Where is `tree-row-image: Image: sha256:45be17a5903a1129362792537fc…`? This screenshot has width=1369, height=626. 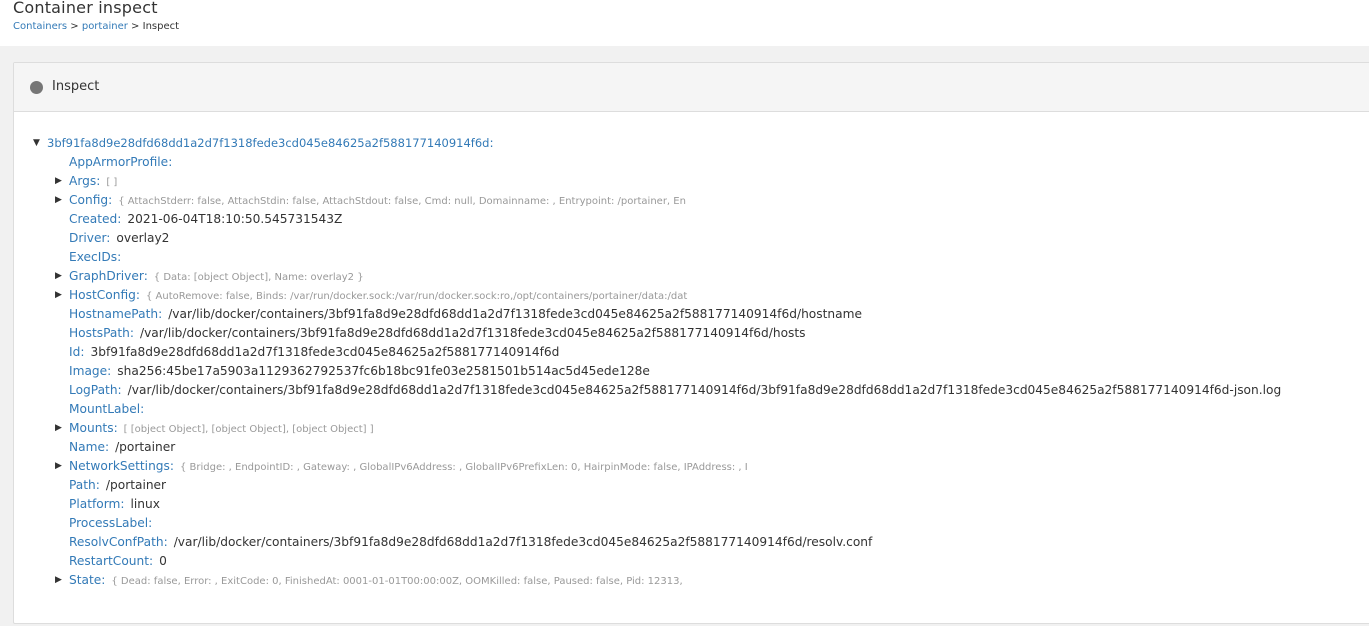 tree-row-image: Image: sha256:45be17a5903a1129362792537fc… is located at coordinates (691, 371).